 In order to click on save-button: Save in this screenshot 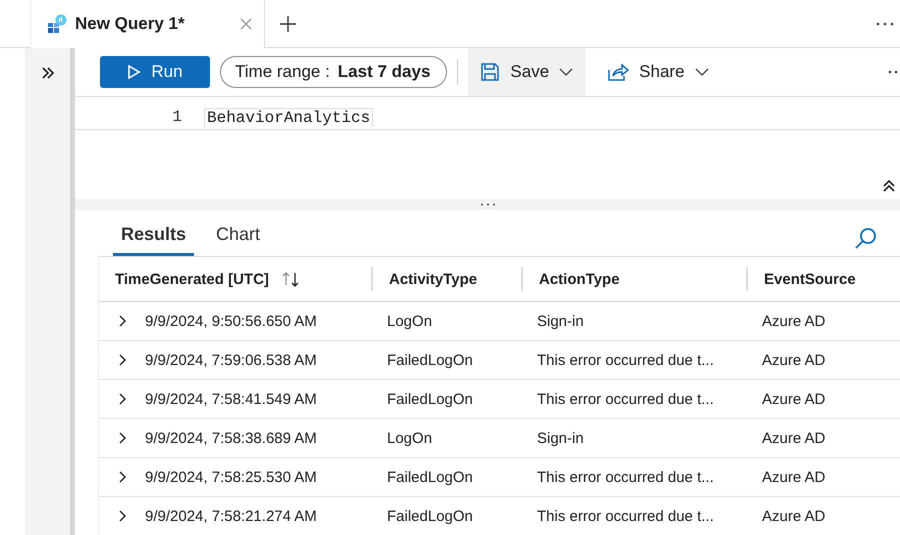, I will do `click(527, 72)`.